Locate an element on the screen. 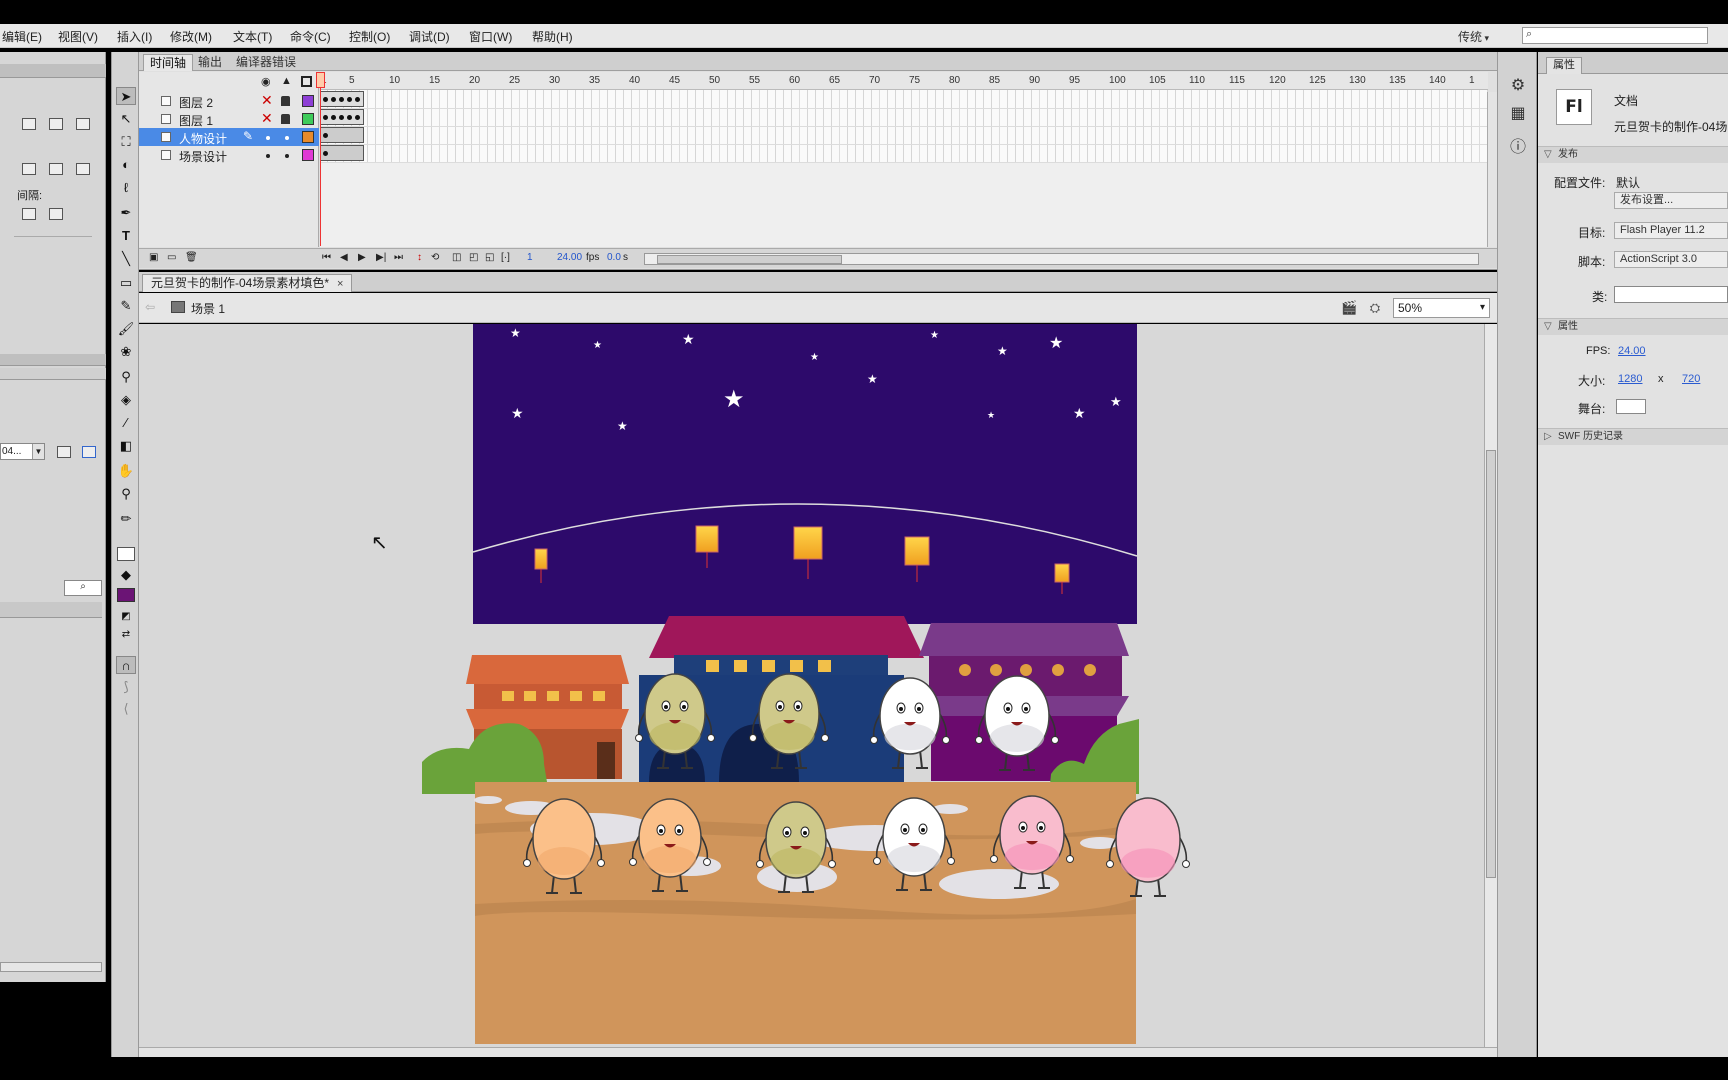  menu-text: 文本(T) is located at coordinates (252, 36).